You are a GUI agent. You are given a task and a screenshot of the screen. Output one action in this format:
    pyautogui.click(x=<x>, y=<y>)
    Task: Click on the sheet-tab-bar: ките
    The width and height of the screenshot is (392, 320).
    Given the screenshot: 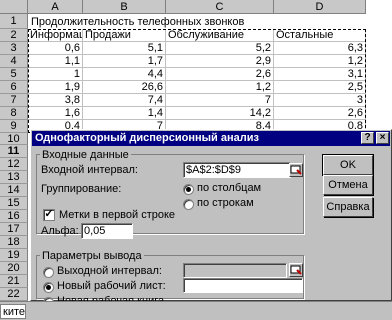 What is the action you would take?
    pyautogui.click(x=196, y=310)
    